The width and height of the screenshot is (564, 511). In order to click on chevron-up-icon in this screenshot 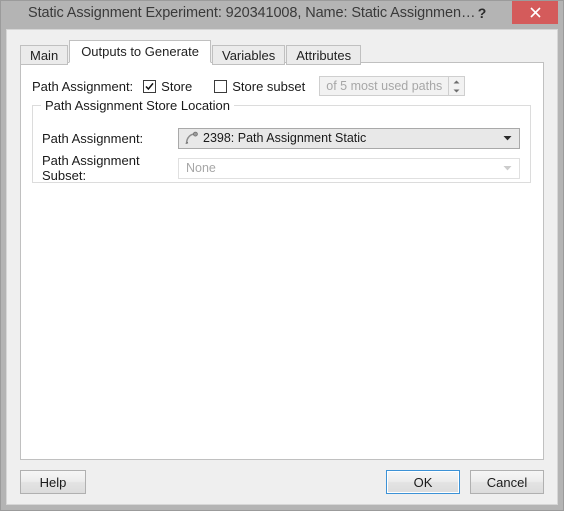, I will do `click(456, 81)`.